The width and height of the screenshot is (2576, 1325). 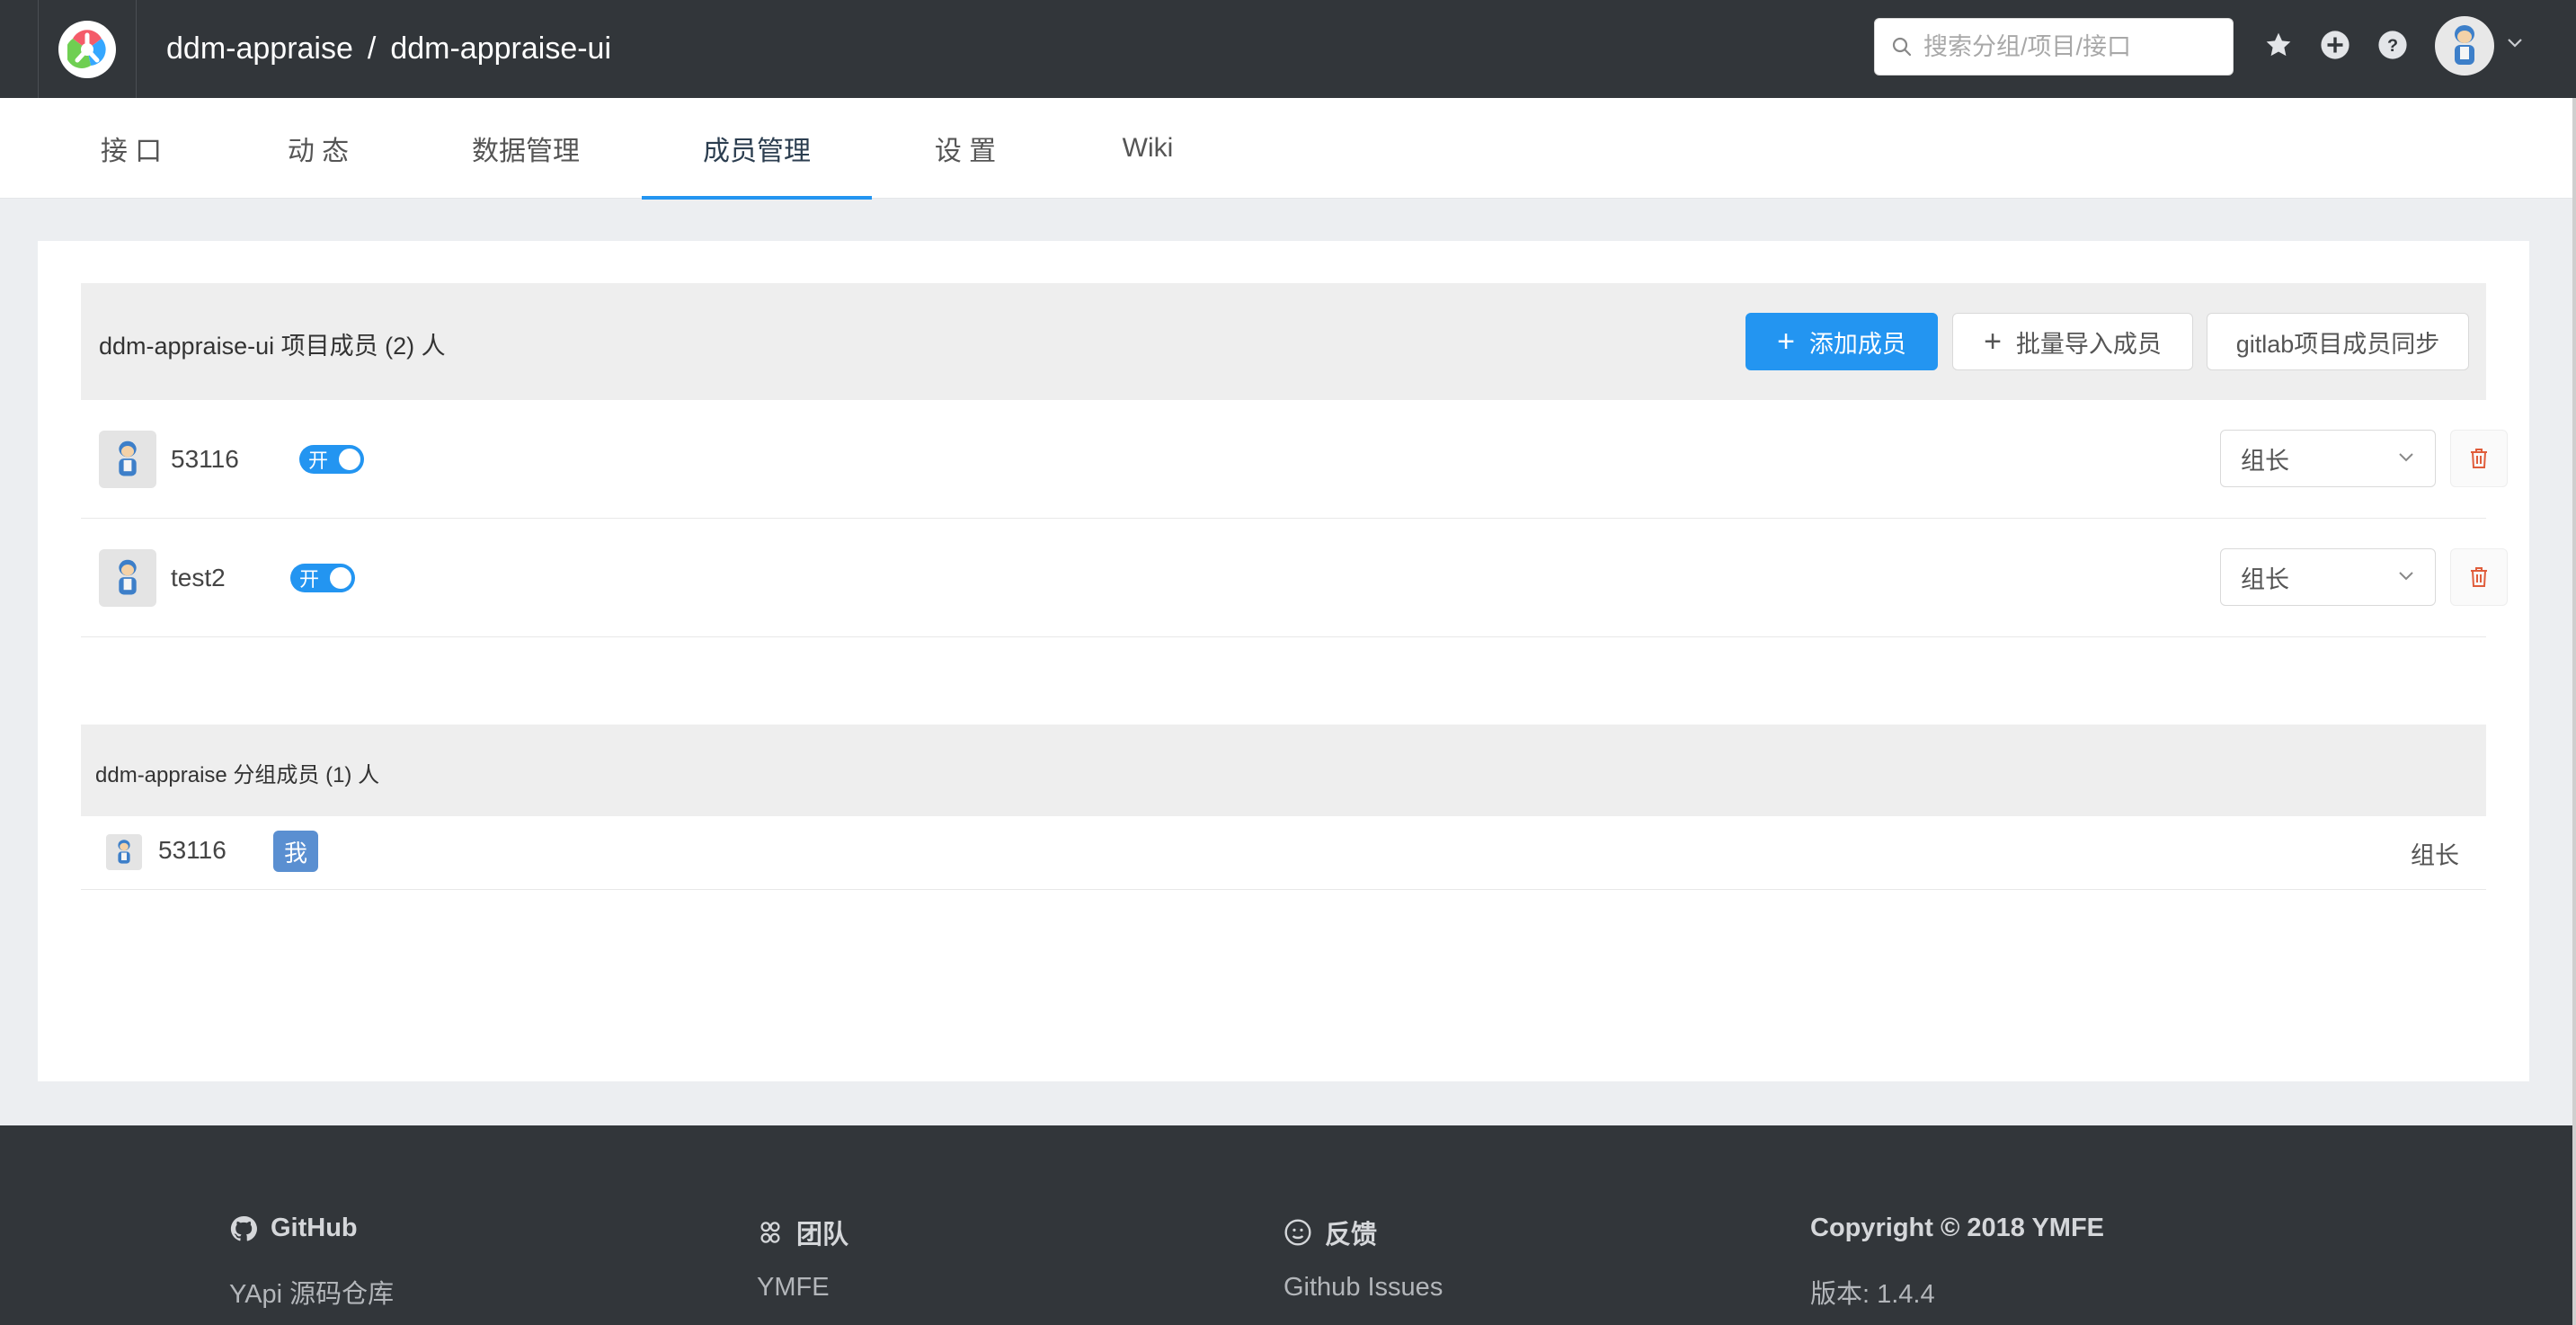 What do you see at coordinates (2071, 47) in the screenshot?
I see `search-input` at bounding box center [2071, 47].